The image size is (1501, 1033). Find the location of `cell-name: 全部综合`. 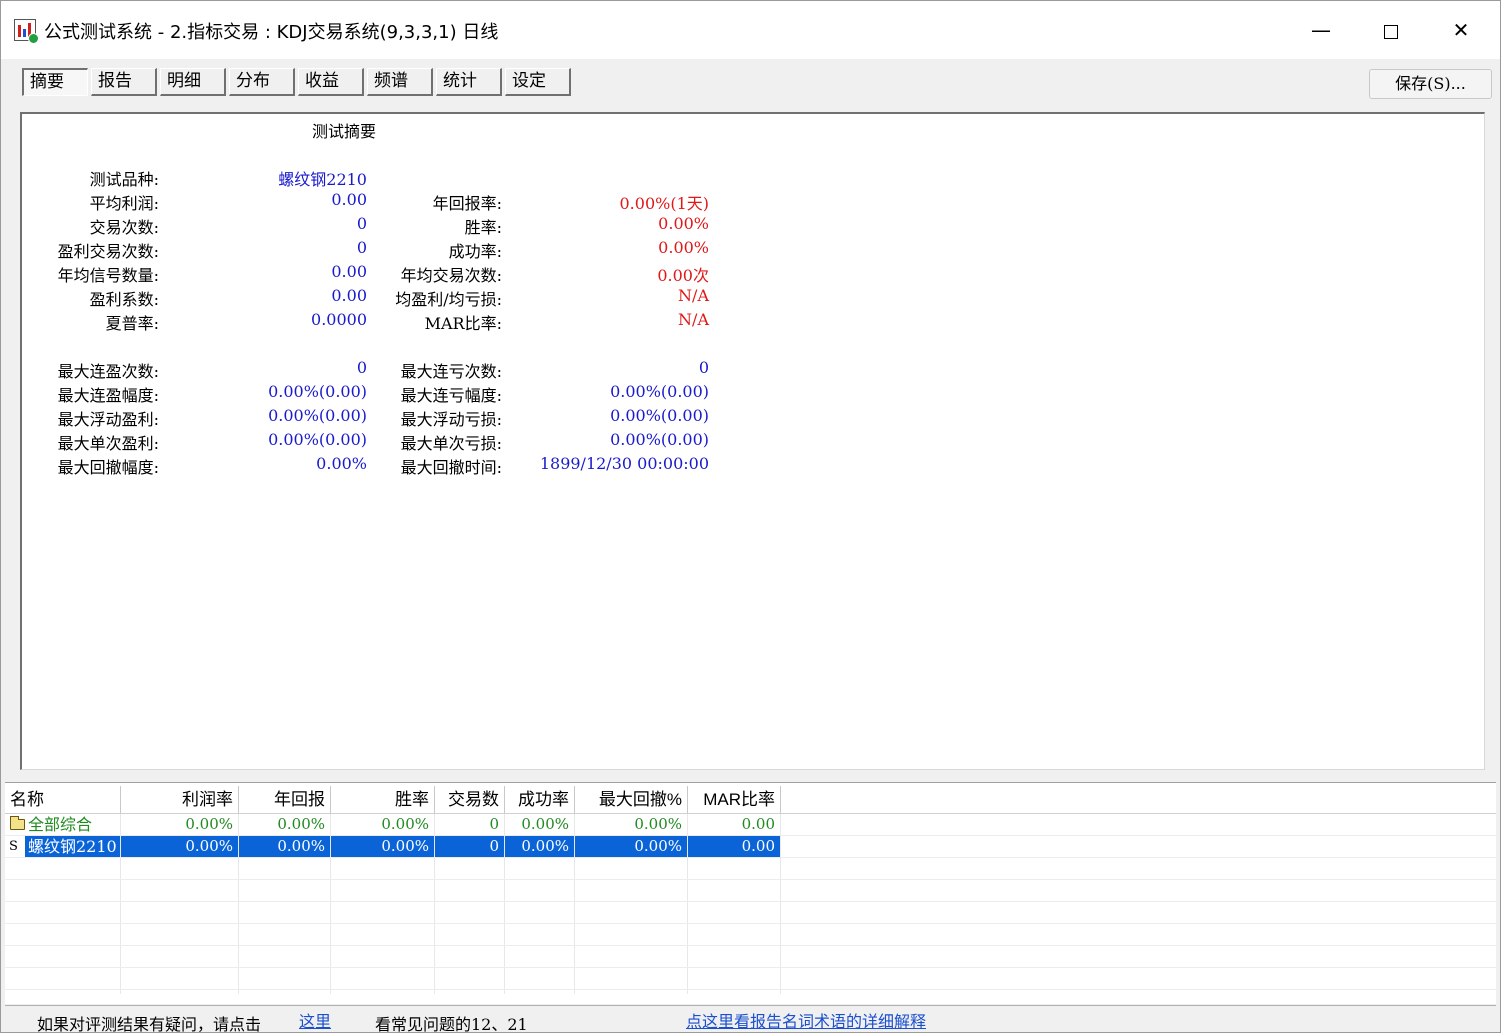

cell-name: 全部综合 is located at coordinates (60, 824).